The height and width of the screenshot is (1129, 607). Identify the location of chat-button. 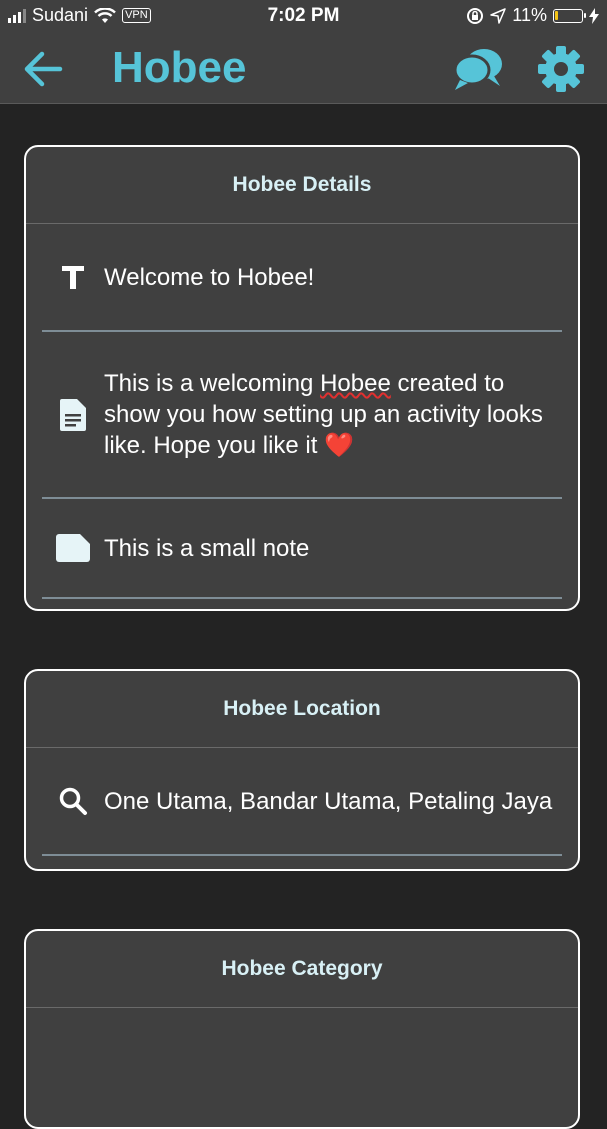
(478, 69).